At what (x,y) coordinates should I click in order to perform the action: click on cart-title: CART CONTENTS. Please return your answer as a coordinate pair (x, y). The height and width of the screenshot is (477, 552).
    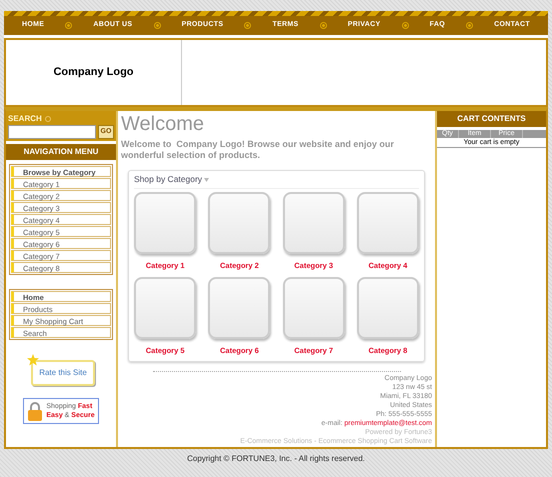
    Looking at the image, I should click on (491, 119).